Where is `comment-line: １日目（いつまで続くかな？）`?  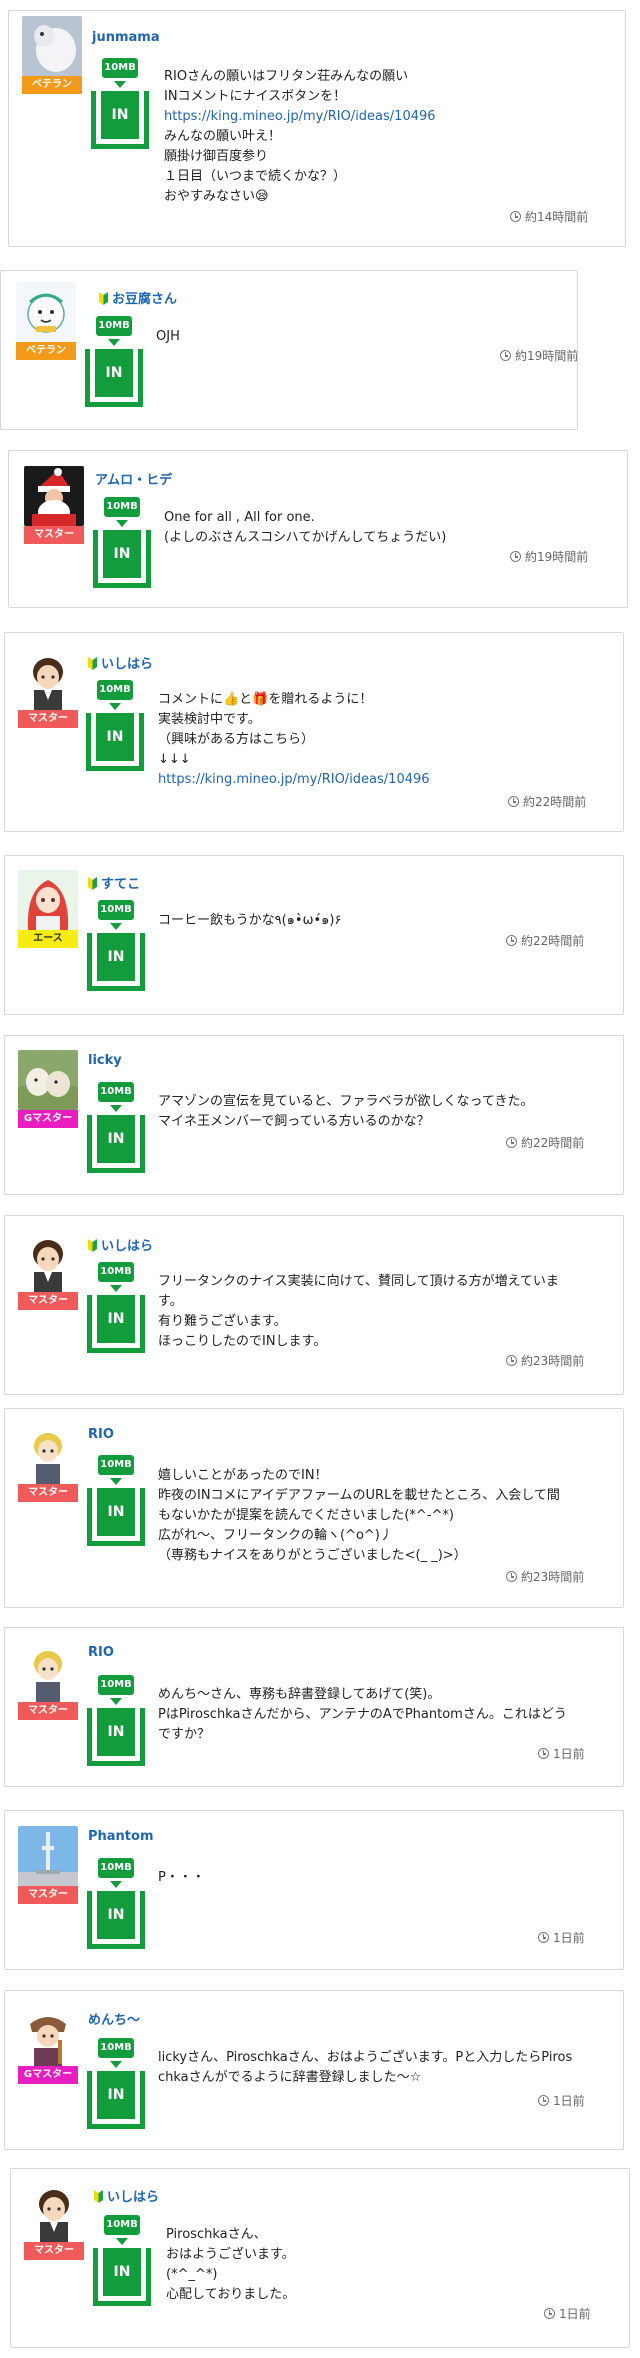 comment-line: １日目（いつまで続くかな？） is located at coordinates (255, 176).